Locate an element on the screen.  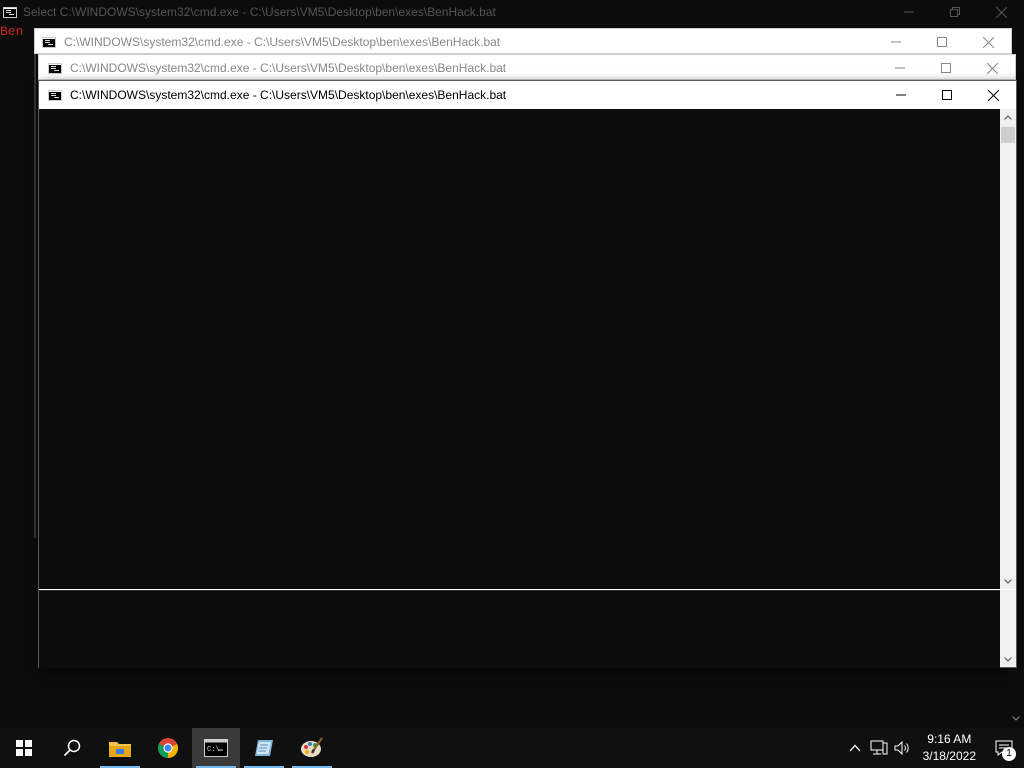
system-tray: 9:16 AM 3/18/2022 1 is located at coordinates (933, 748).